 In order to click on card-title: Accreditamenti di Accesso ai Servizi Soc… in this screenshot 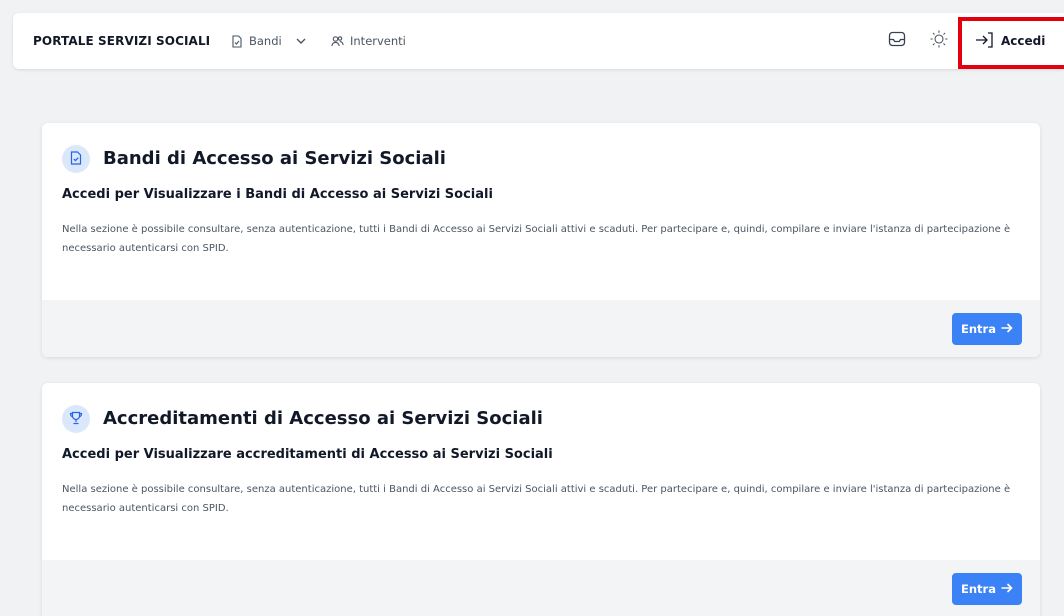, I will do `click(323, 418)`.